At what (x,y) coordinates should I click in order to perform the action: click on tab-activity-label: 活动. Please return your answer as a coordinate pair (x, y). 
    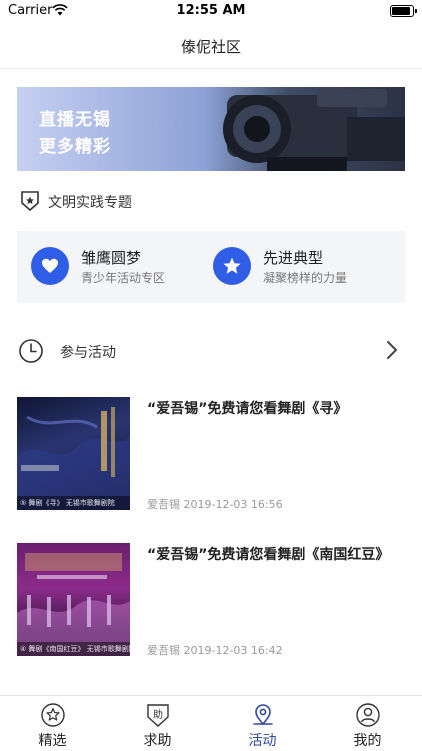
    Looking at the image, I should click on (262, 741).